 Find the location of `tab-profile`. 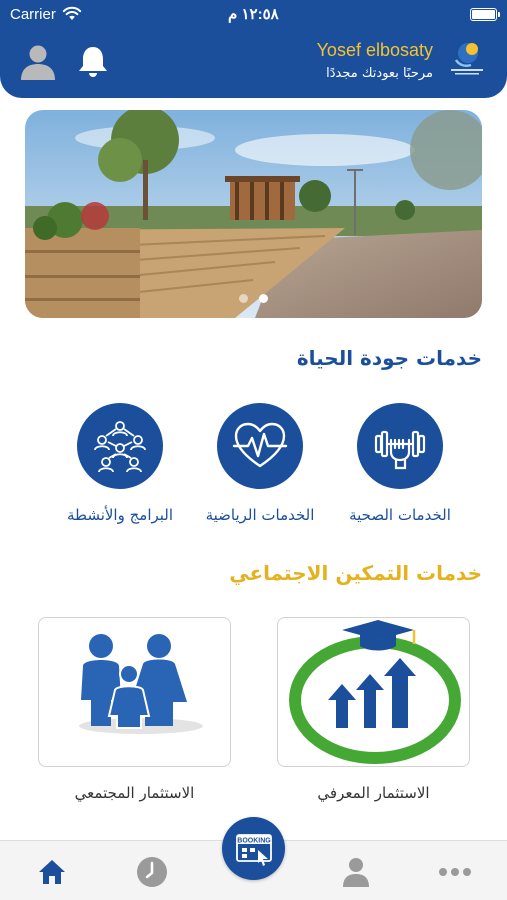

tab-profile is located at coordinates (356, 872).